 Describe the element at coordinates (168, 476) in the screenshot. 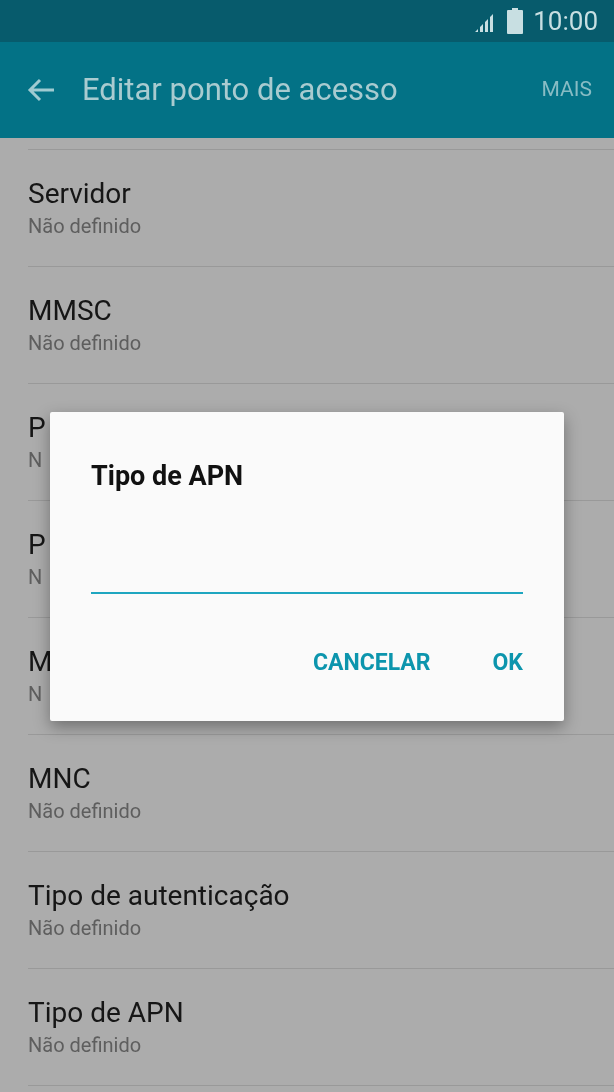

I see `dialog-title: Tipo de APN` at that location.